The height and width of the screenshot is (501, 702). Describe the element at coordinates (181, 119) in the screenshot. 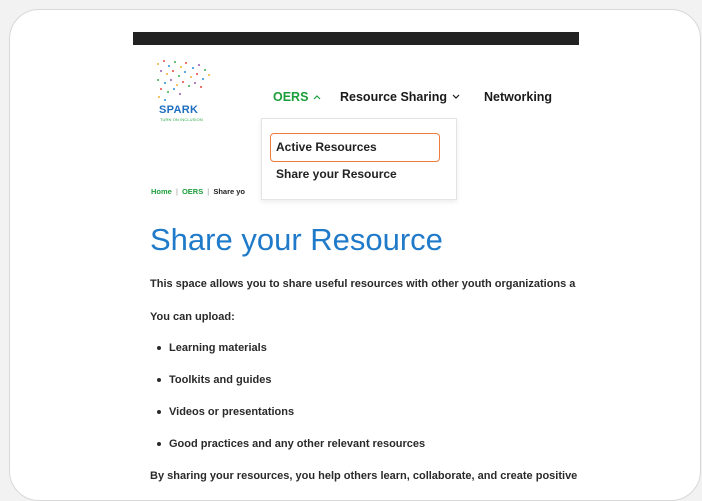

I see `logo-tagline: TURN ON INCLUSION` at that location.